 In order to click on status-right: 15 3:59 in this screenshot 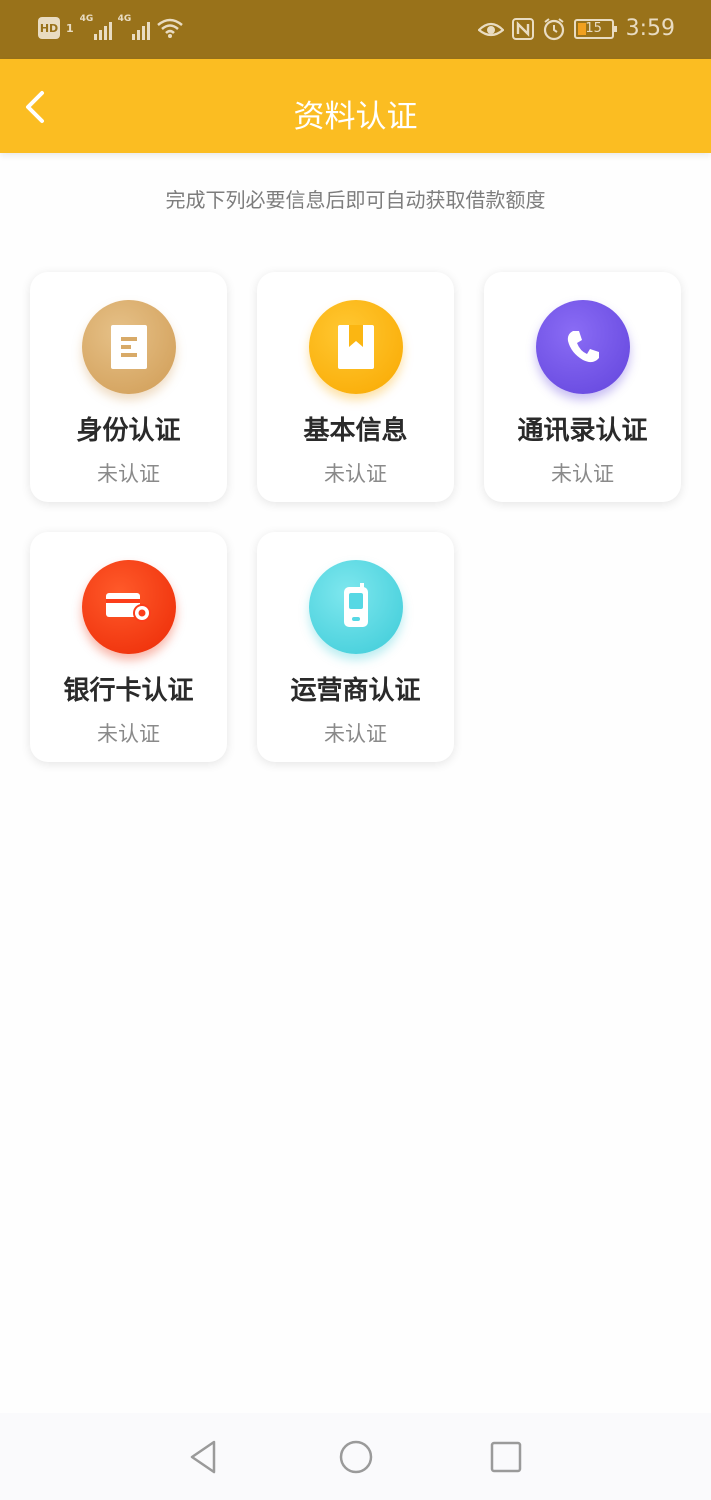, I will do `click(576, 28)`.